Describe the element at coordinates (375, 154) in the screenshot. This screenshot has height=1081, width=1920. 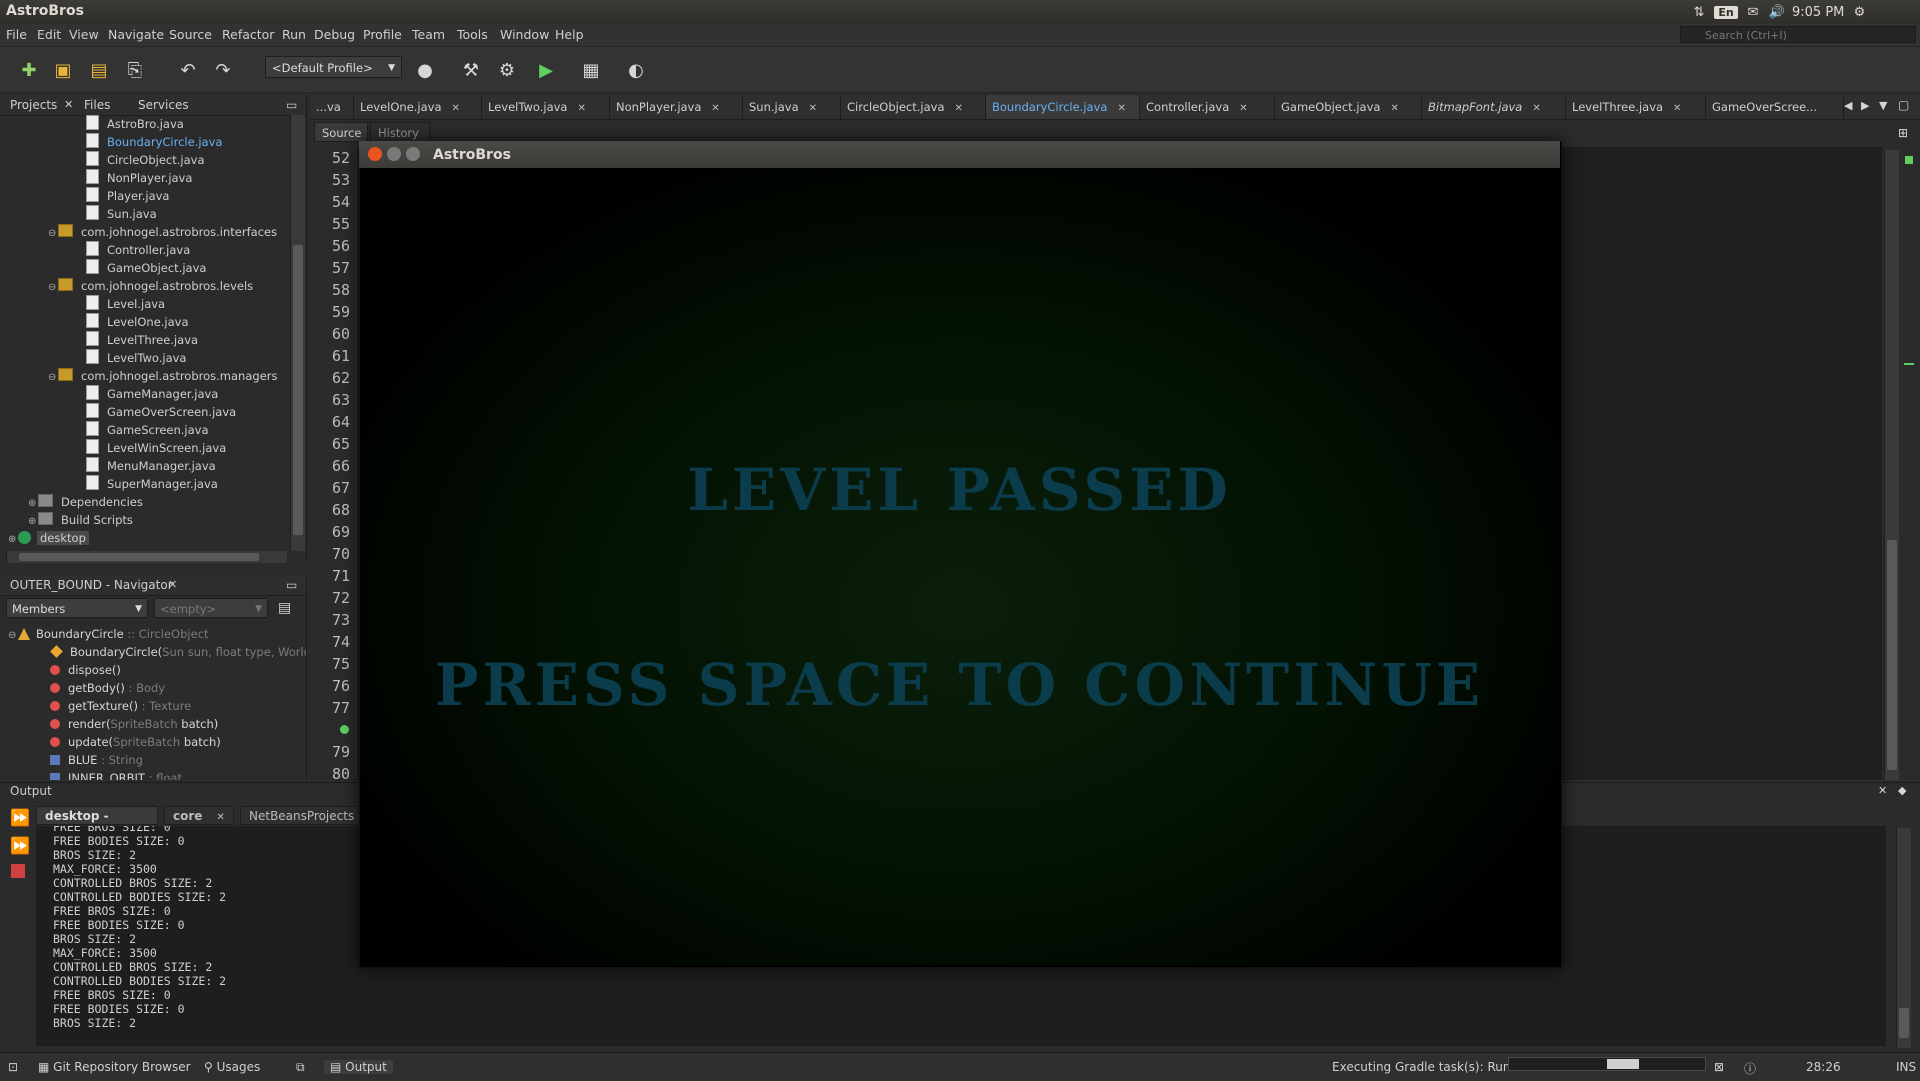
I see `window-close-button` at that location.